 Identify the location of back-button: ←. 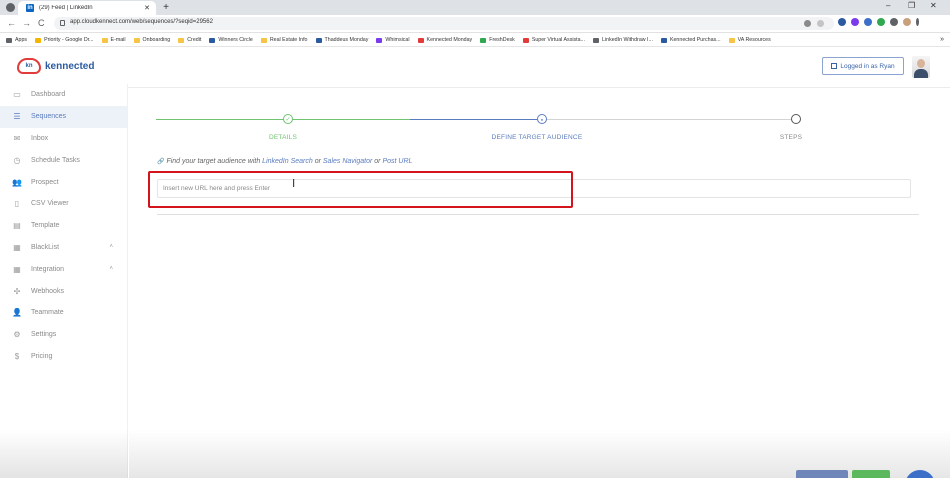
(11, 23).